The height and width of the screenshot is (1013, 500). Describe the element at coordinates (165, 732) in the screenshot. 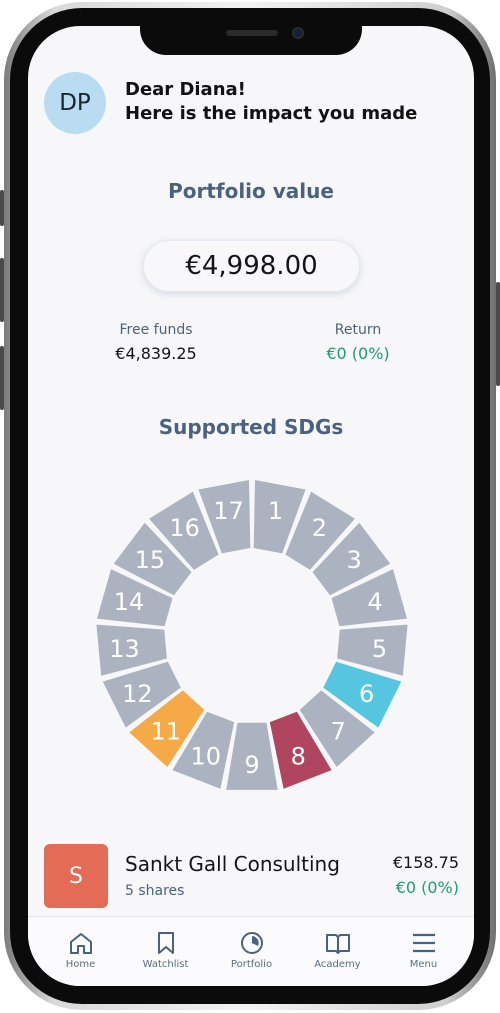

I see `sdg-label-11: 11` at that location.